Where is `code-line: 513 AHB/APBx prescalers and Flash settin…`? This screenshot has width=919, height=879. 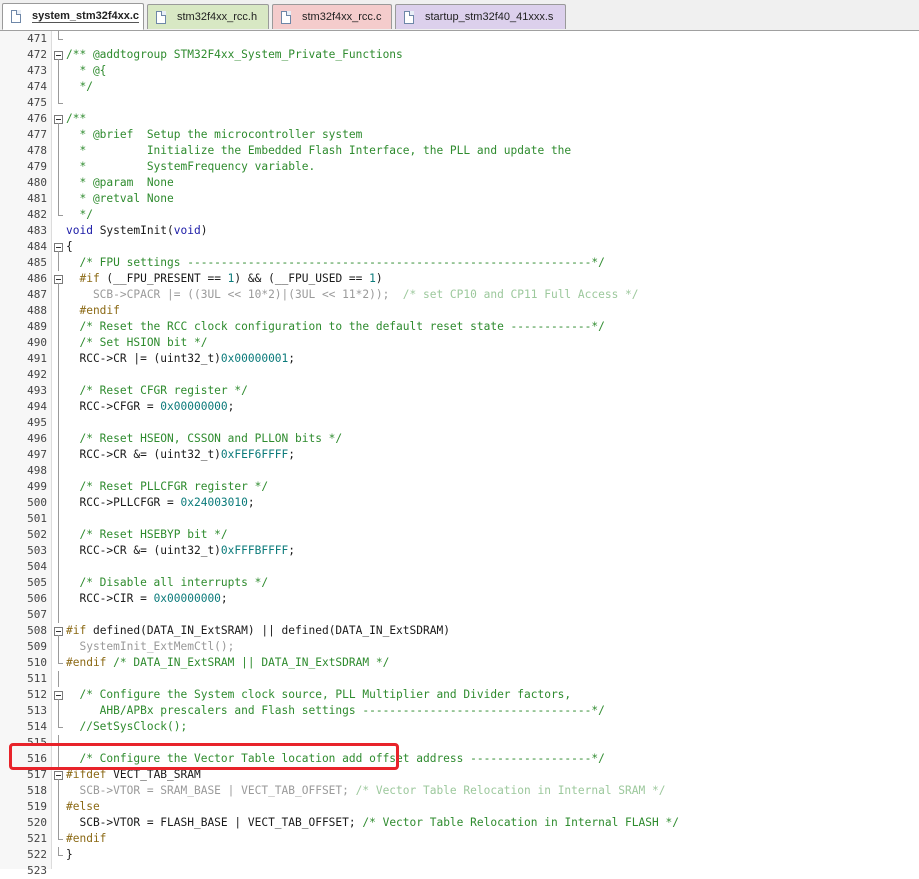
code-line: 513 AHB/APBx prescalers and Flash settin… is located at coordinates (459, 711).